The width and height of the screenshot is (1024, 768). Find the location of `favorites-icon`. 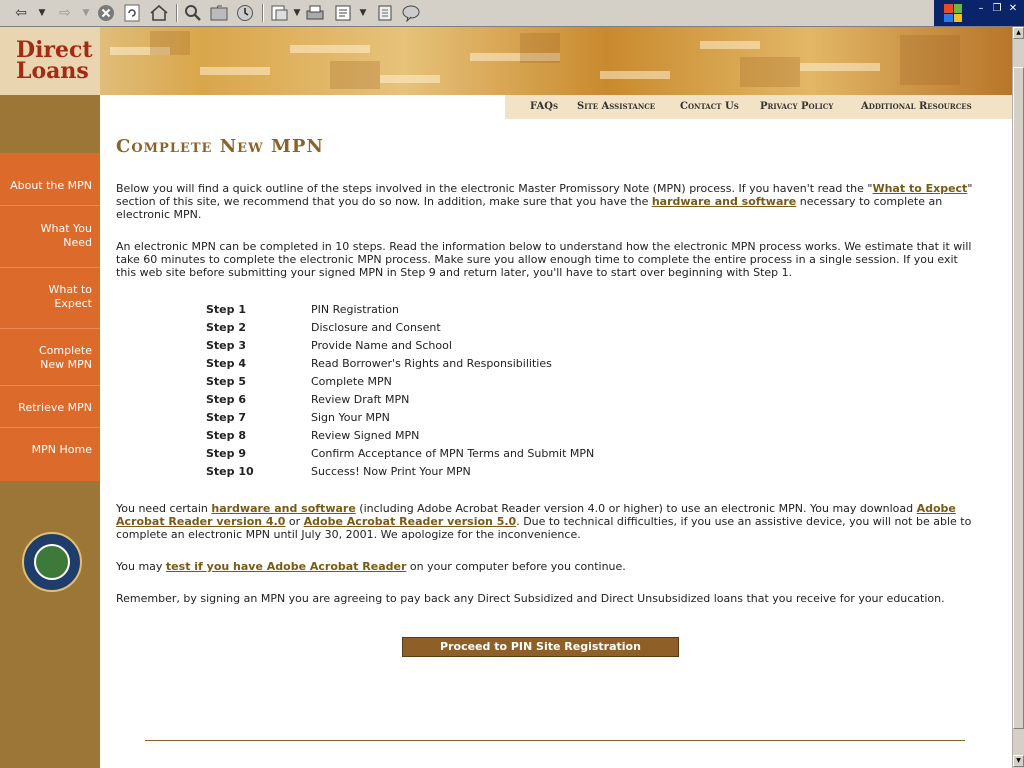

favorites-icon is located at coordinates (219, 13).